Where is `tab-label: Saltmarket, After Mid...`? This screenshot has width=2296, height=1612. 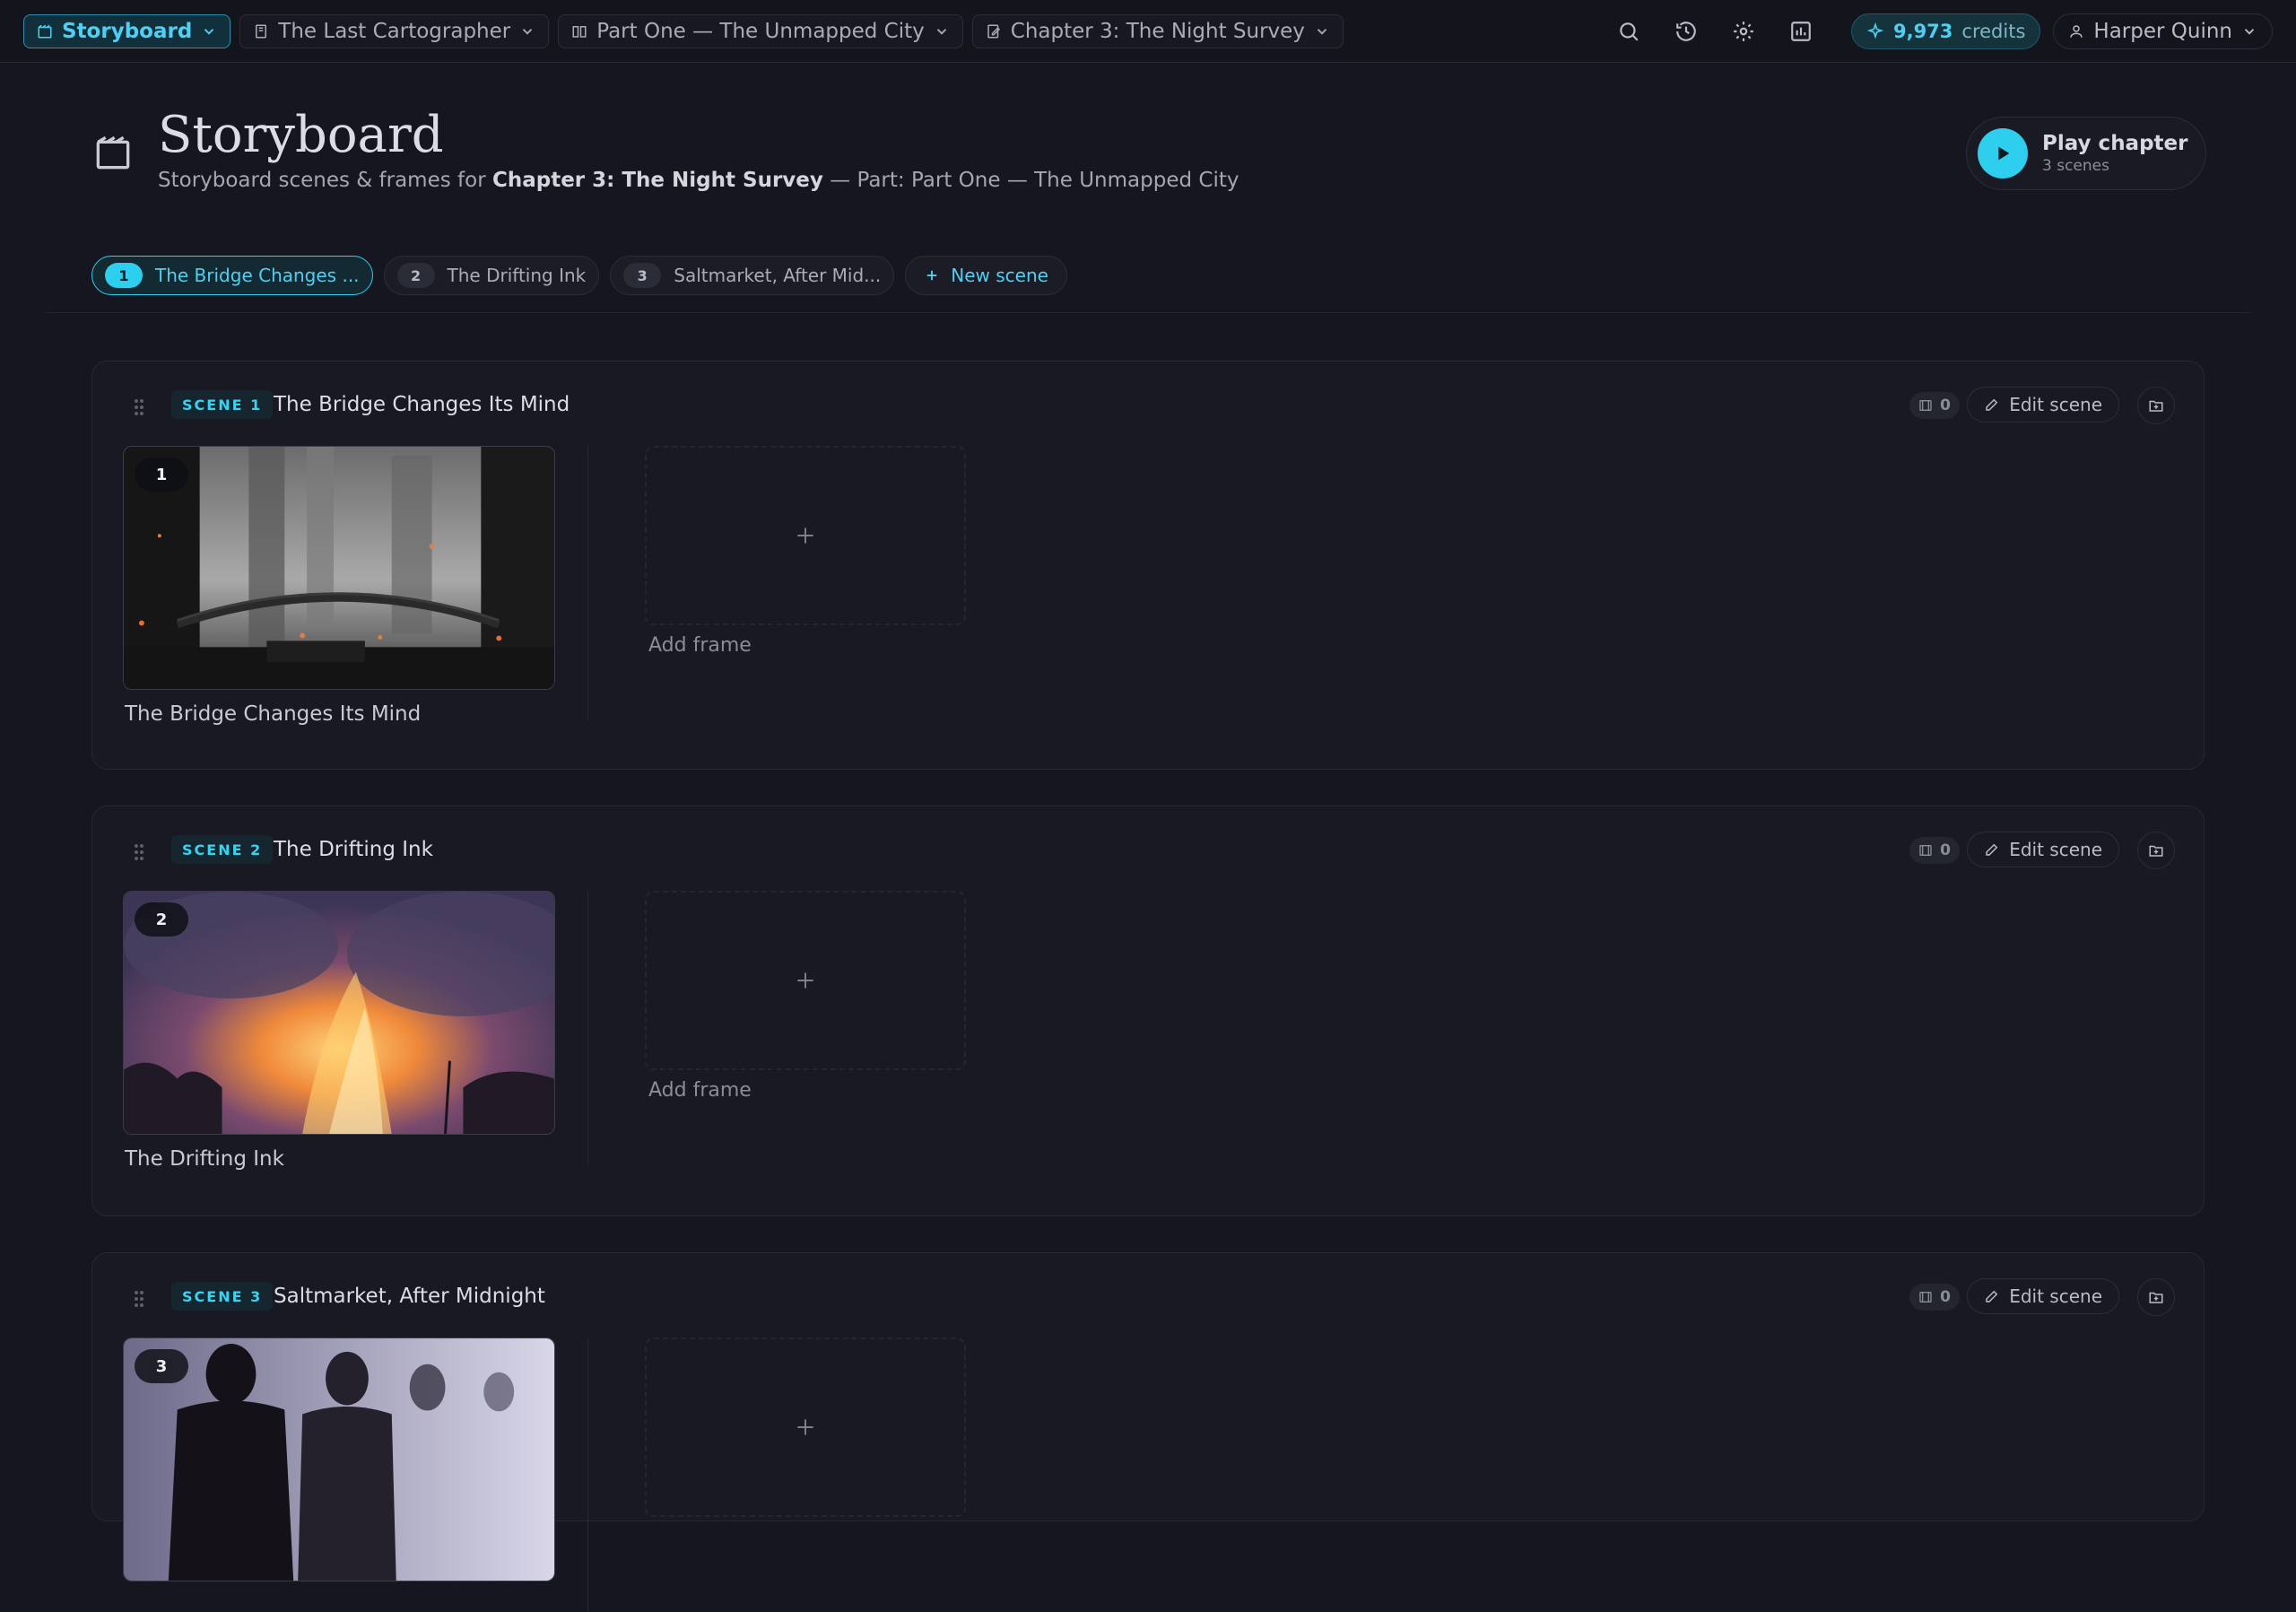 tab-label: Saltmarket, After Mid... is located at coordinates (778, 275).